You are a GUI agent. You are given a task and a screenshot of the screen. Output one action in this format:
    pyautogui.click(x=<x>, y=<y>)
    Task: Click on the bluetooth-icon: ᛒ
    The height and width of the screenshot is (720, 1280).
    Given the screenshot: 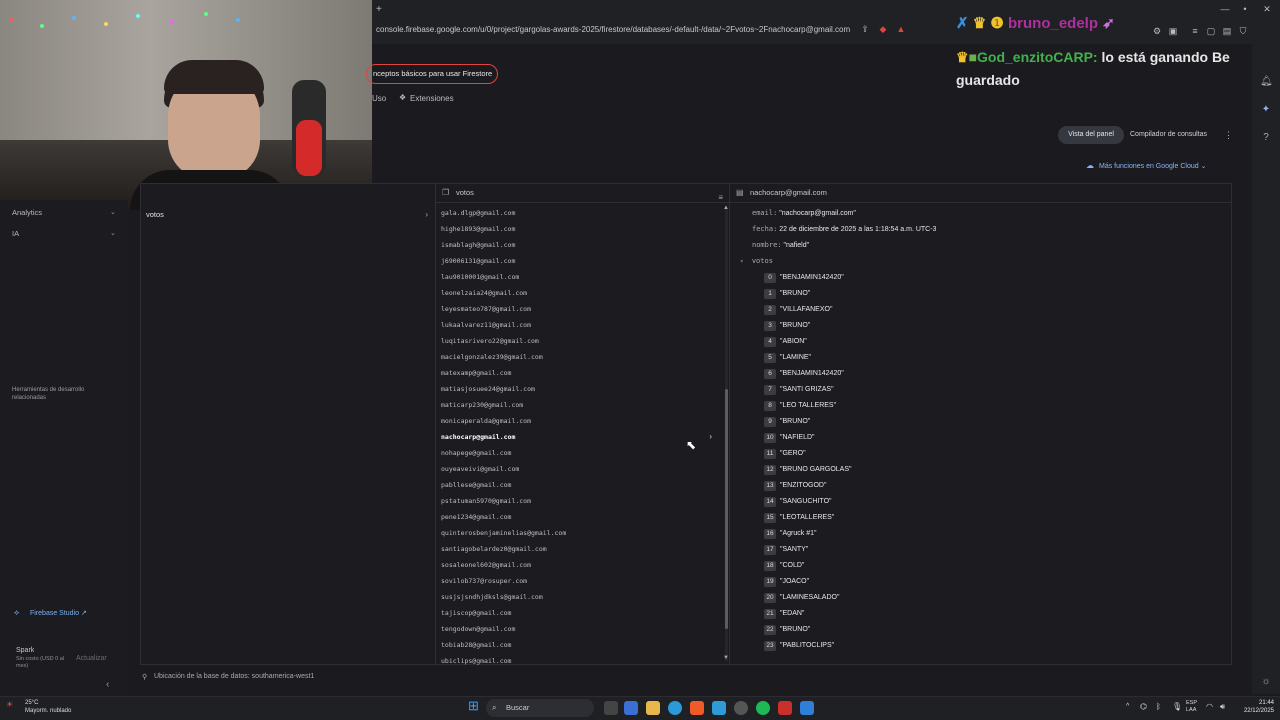 What is the action you would take?
    pyautogui.click(x=1158, y=706)
    